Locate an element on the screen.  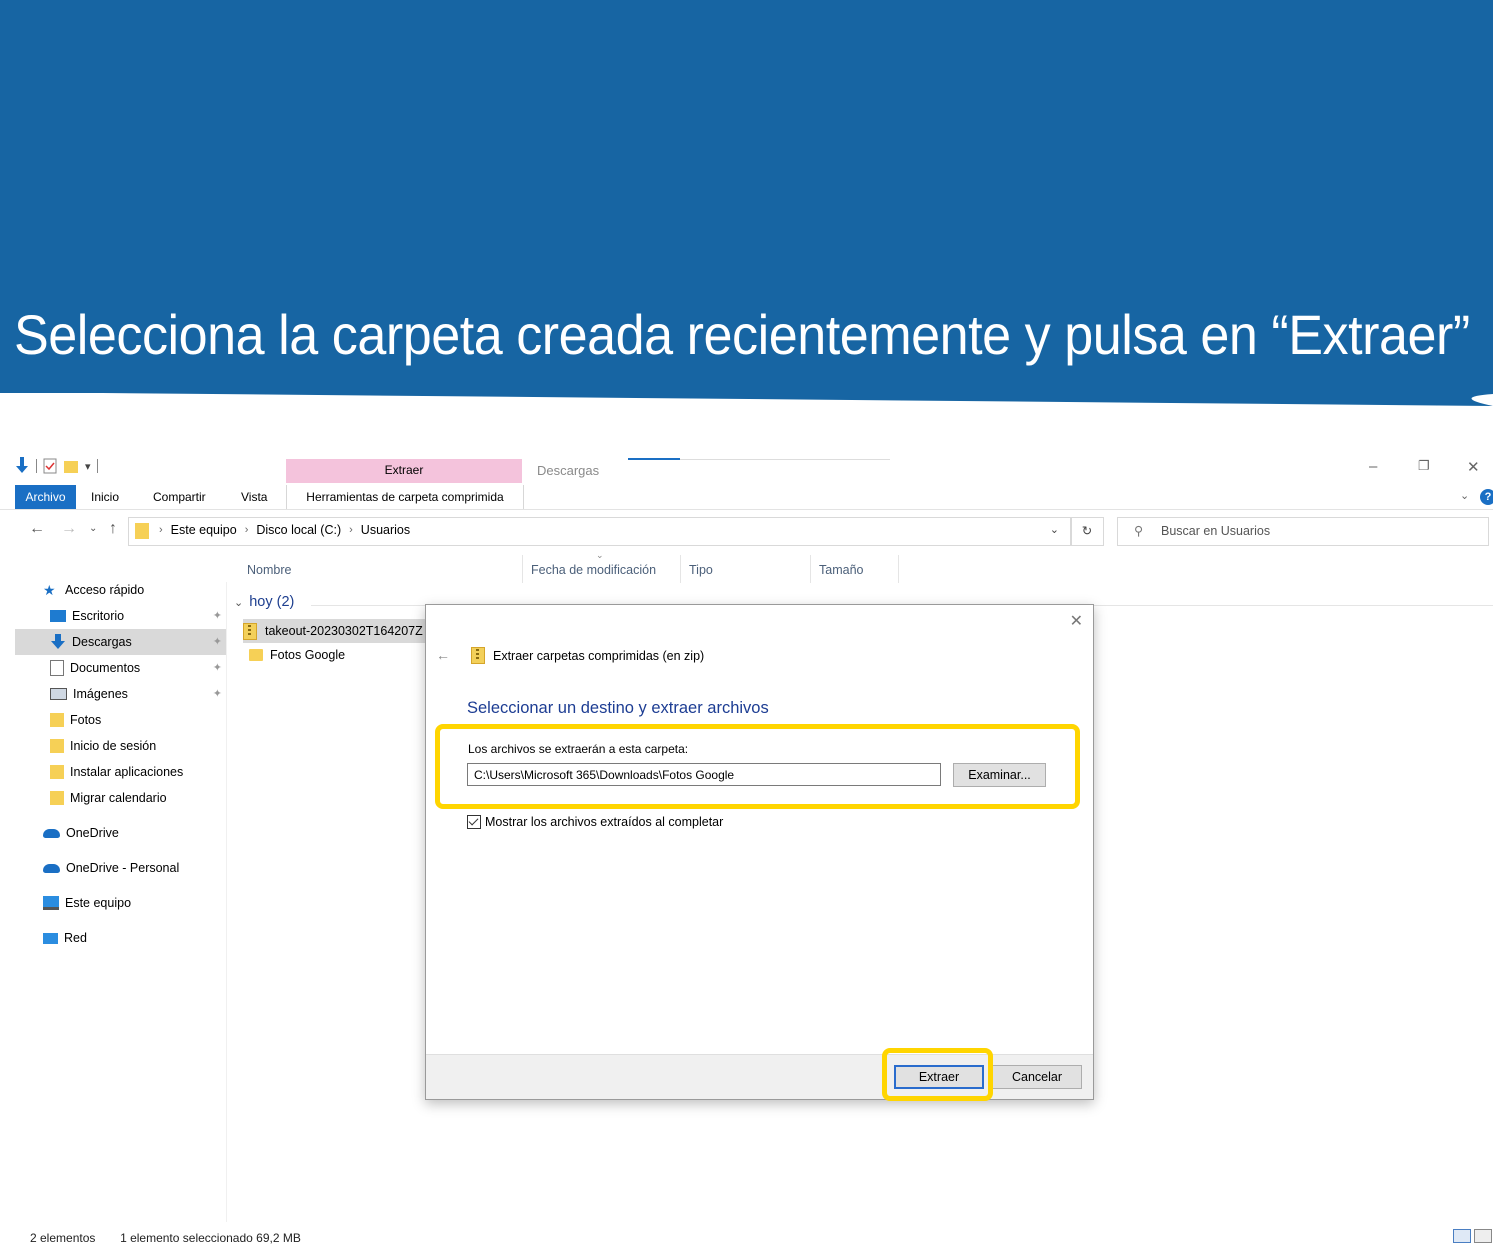
minimize-button: – is located at coordinates (1373, 466).